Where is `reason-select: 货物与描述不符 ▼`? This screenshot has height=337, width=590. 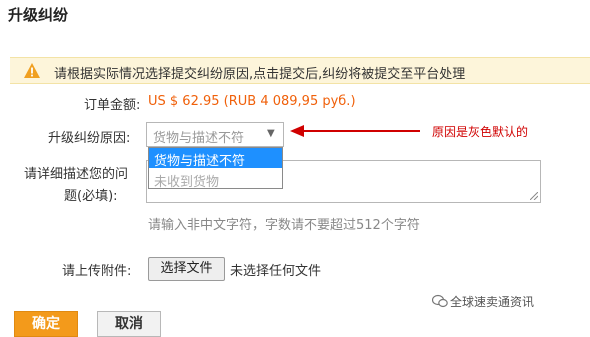
reason-select: 货物与描述不符 ▼ is located at coordinates (215, 134).